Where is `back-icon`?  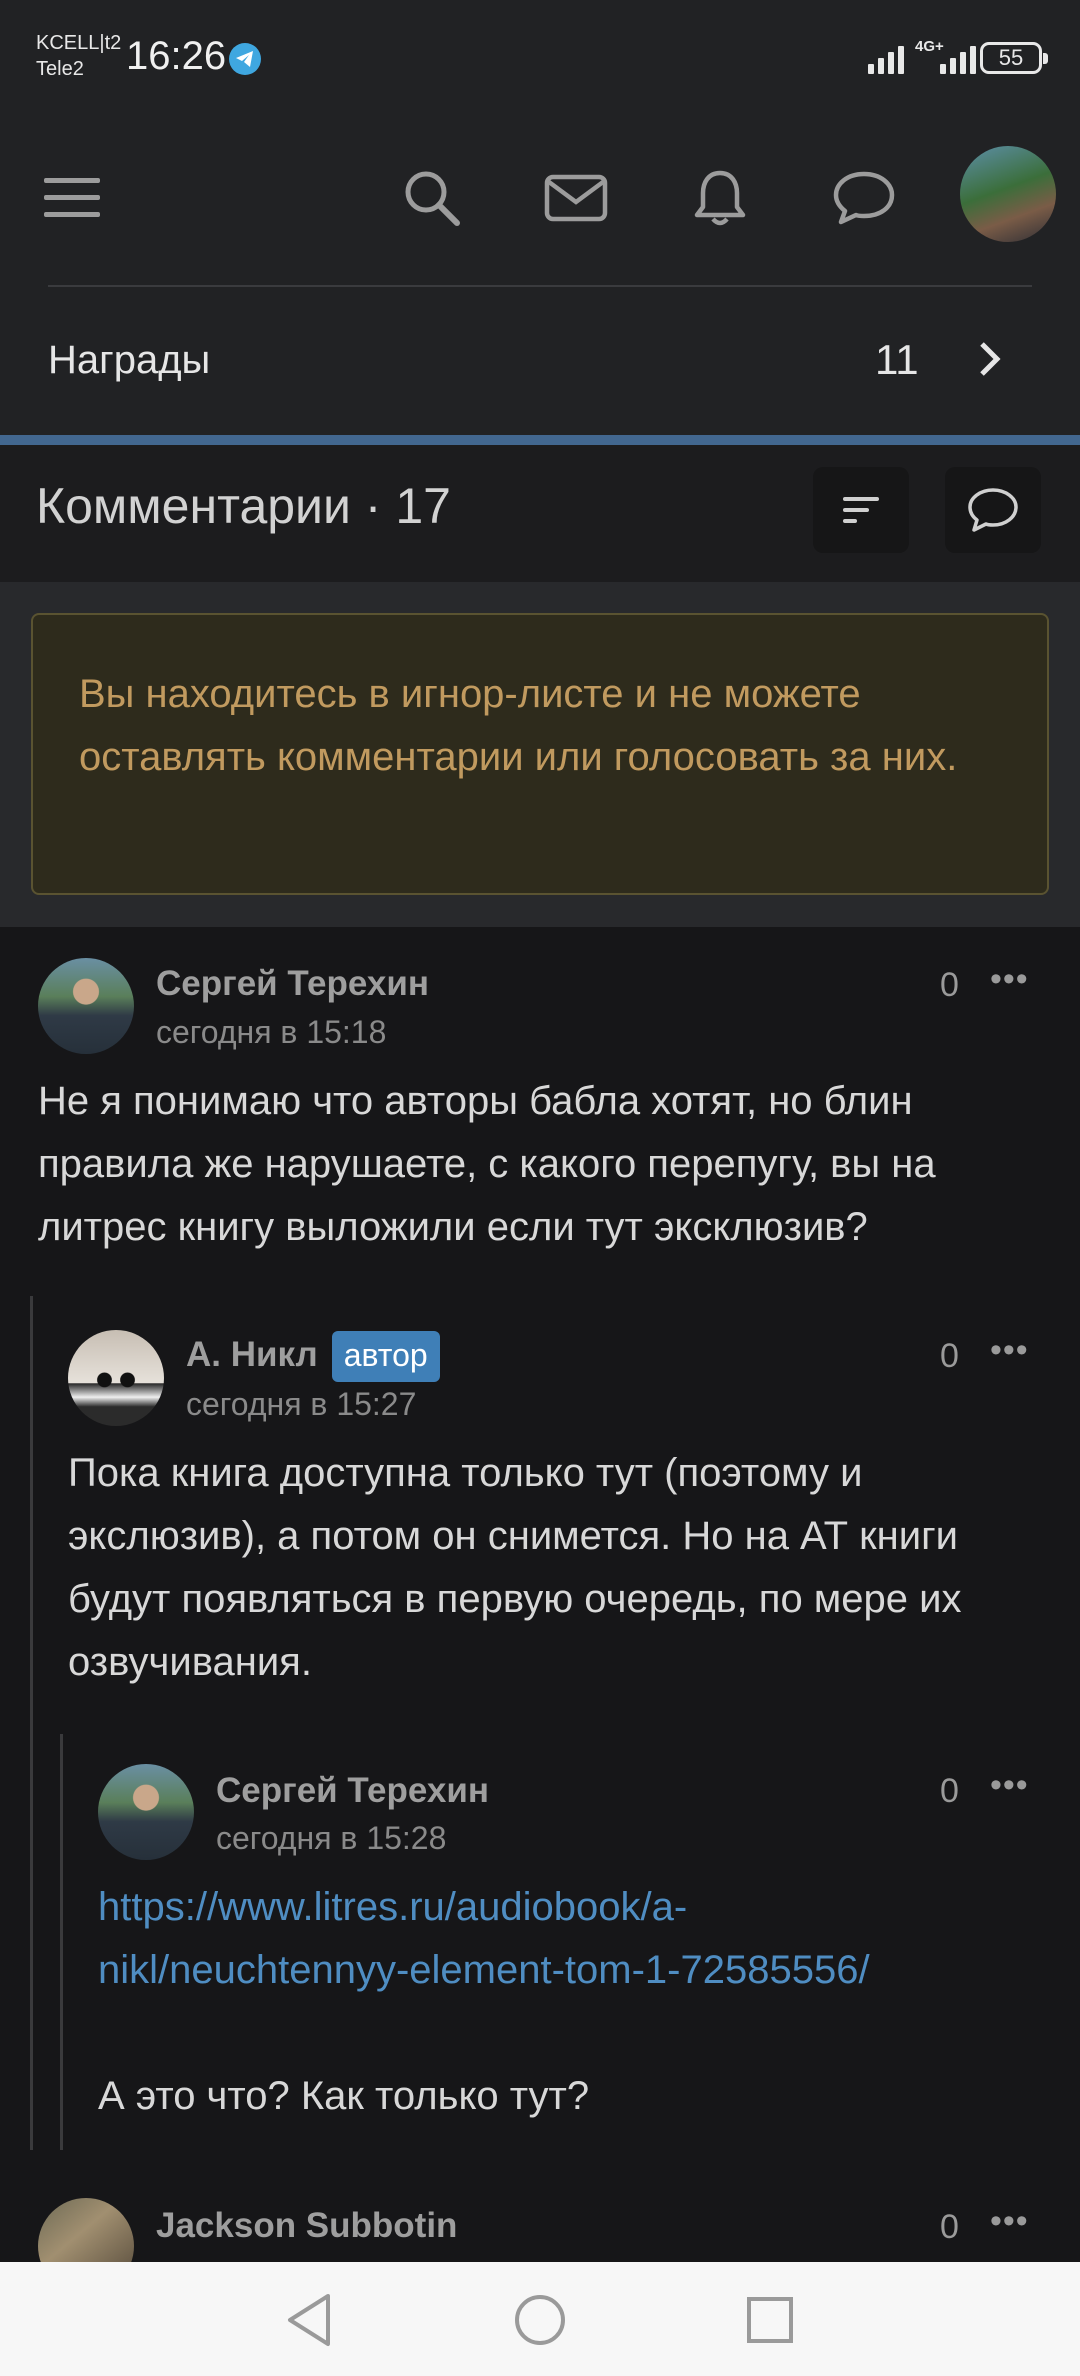
back-icon is located at coordinates (310, 2320).